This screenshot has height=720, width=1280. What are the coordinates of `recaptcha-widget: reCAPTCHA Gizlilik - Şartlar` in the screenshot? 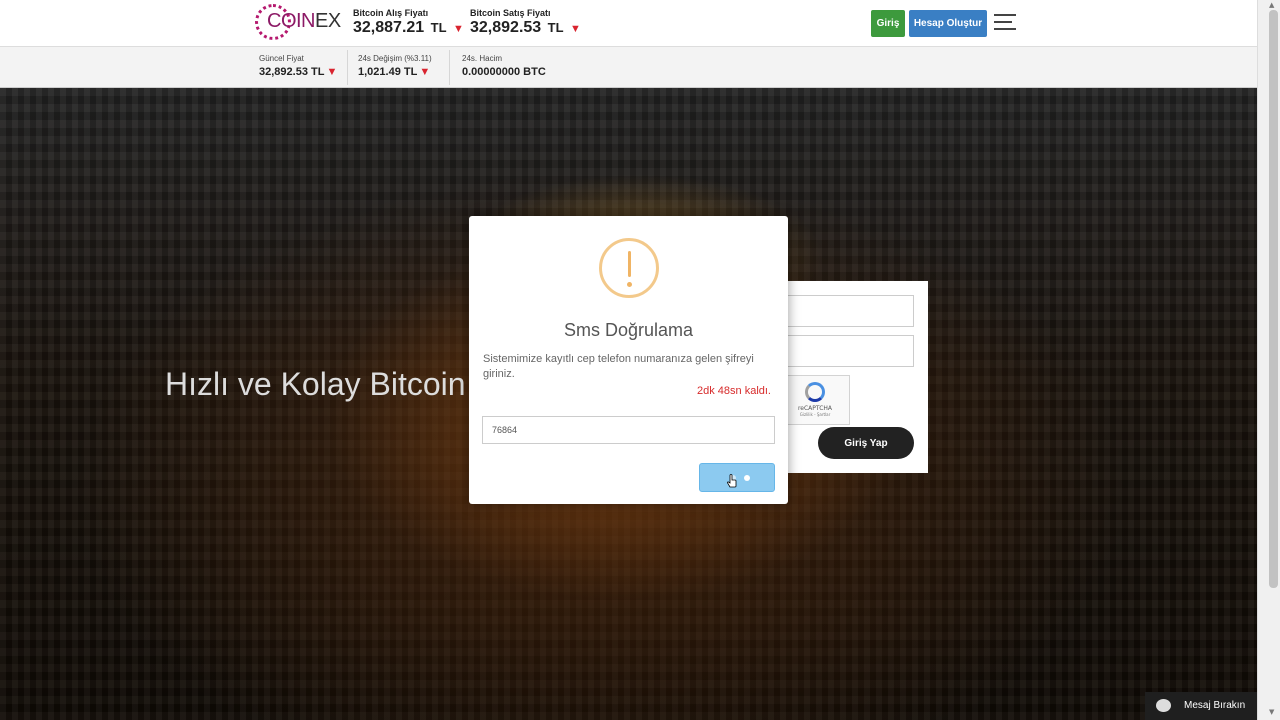 It's located at (815, 400).